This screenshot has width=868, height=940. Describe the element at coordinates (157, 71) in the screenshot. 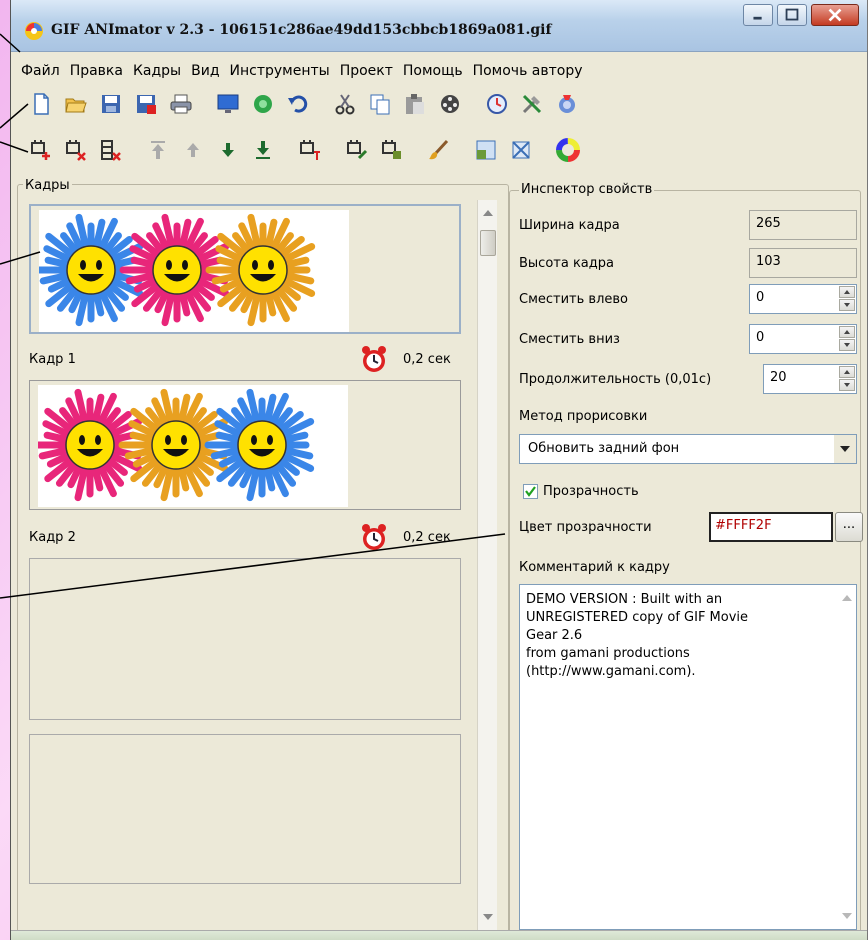

I see `menu-frames: Кадры` at that location.